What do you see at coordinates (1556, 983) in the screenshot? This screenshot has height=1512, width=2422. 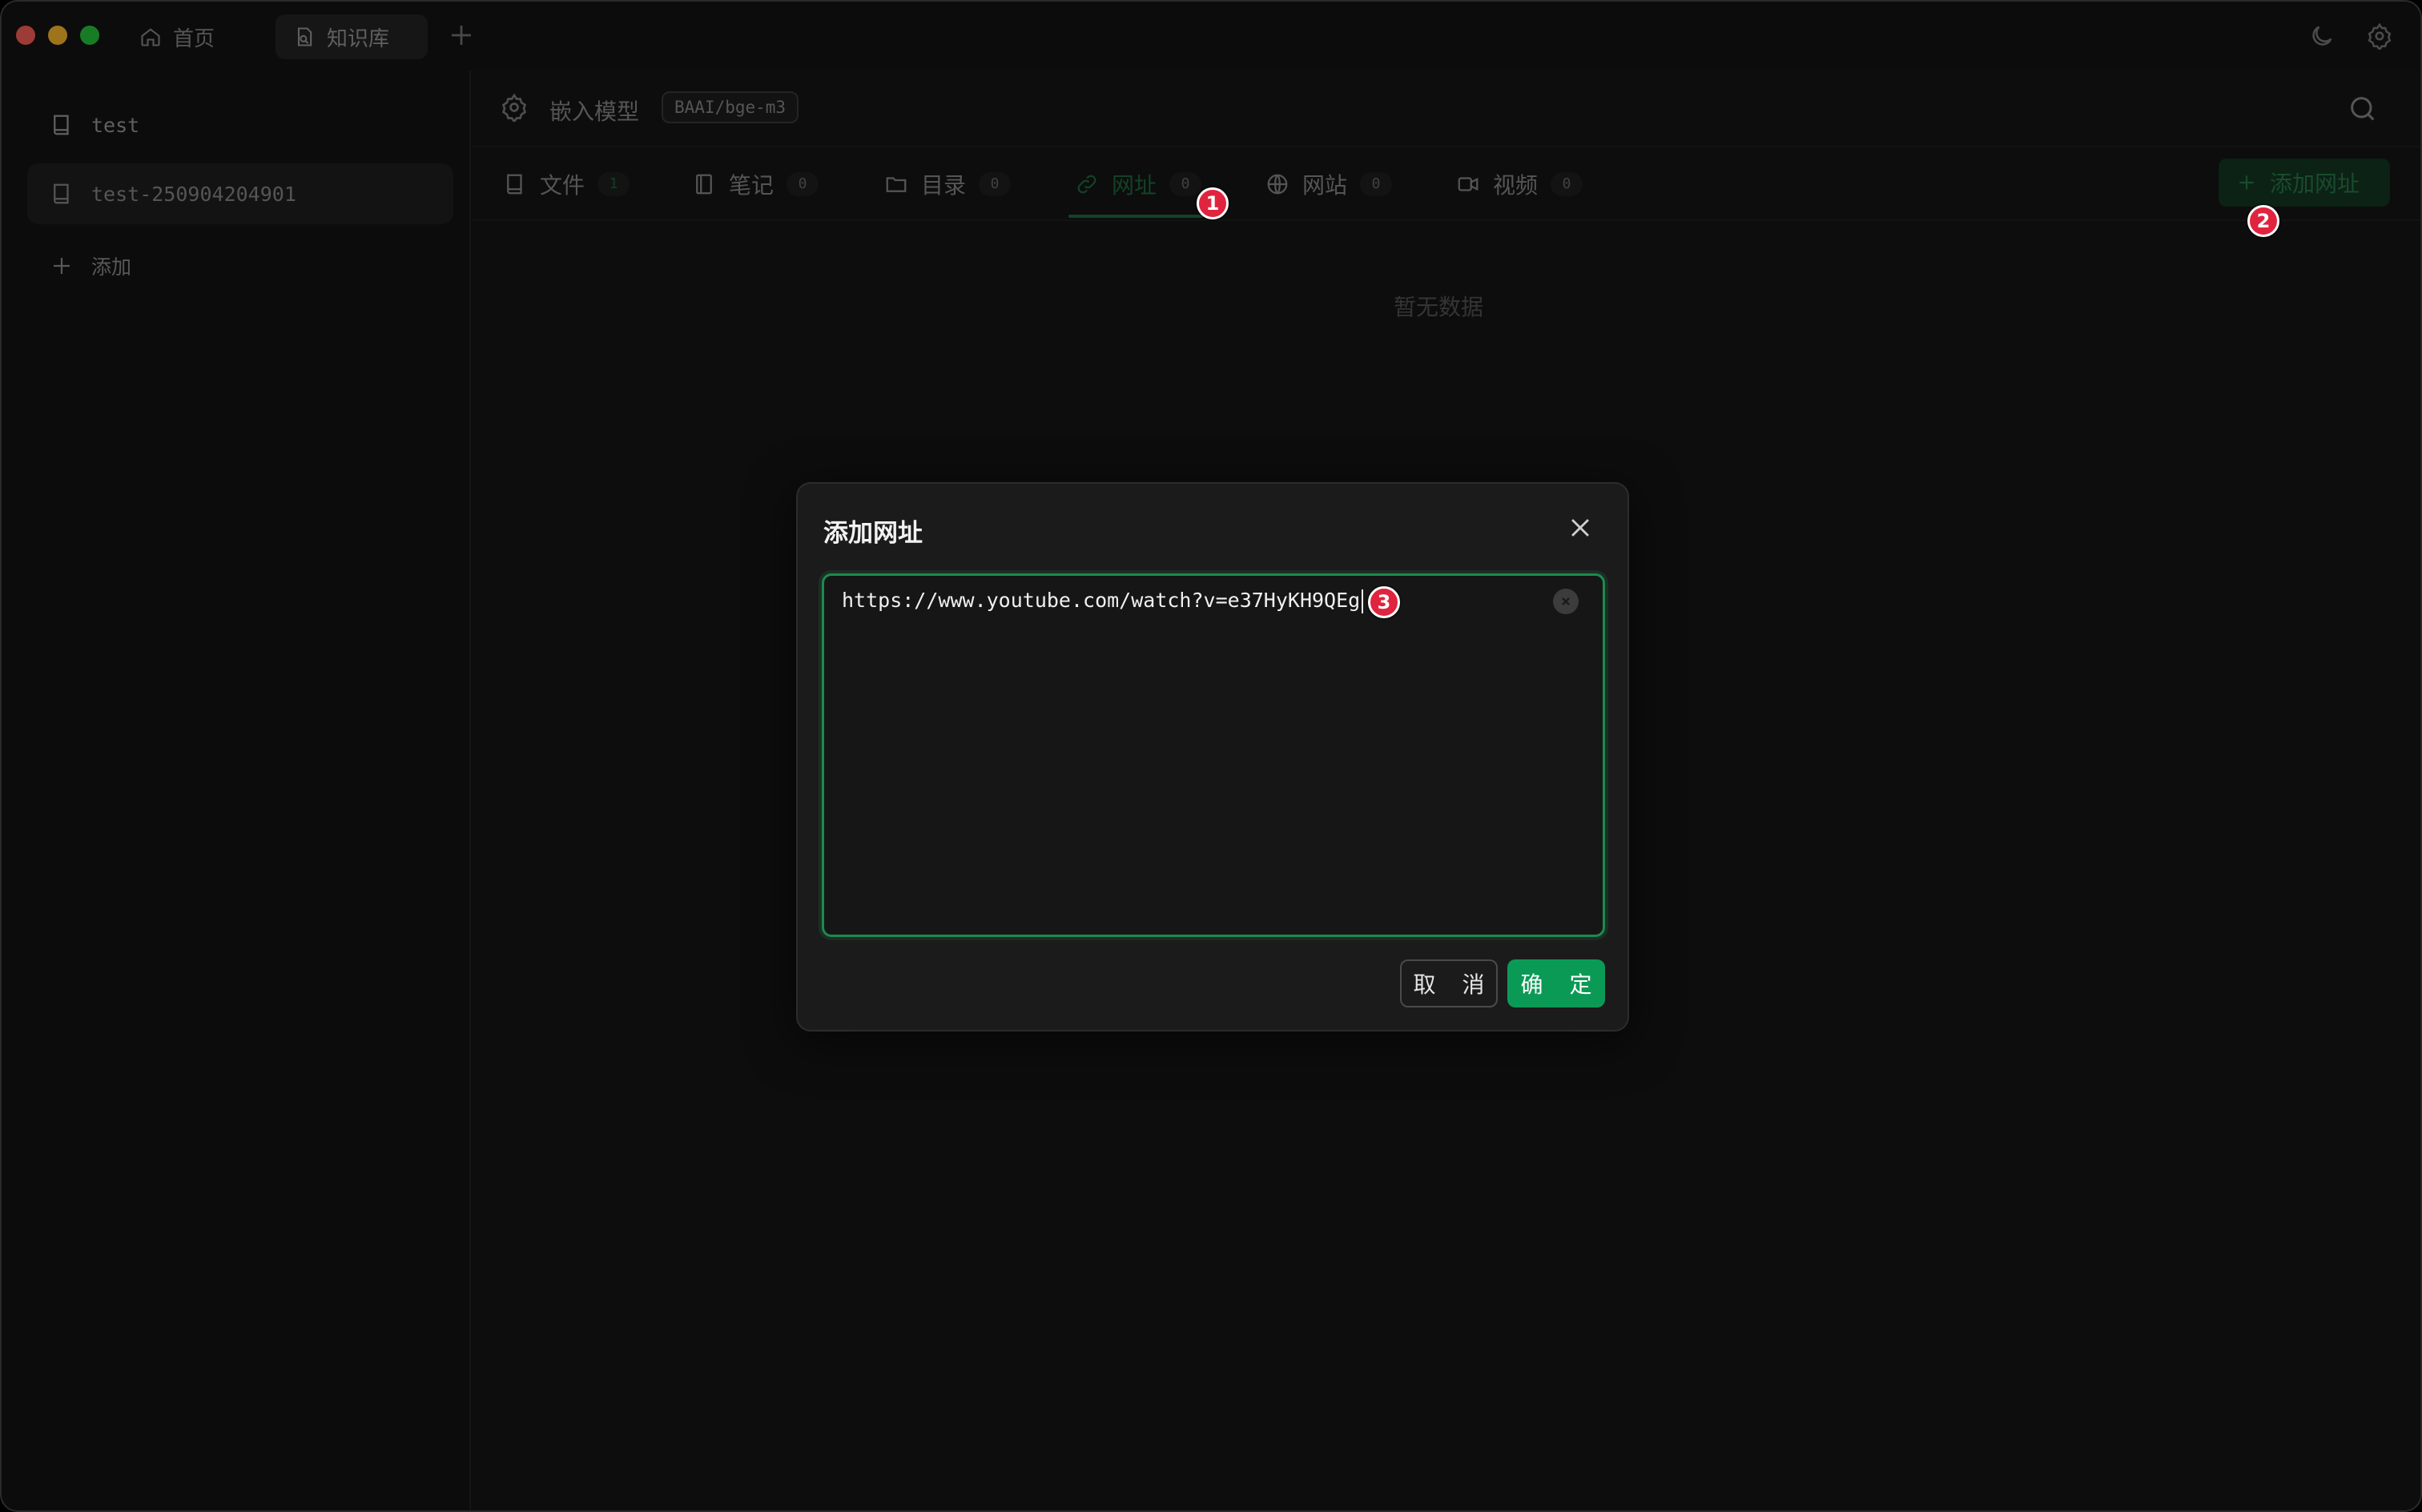 I see `confirm-button: 确 定` at bounding box center [1556, 983].